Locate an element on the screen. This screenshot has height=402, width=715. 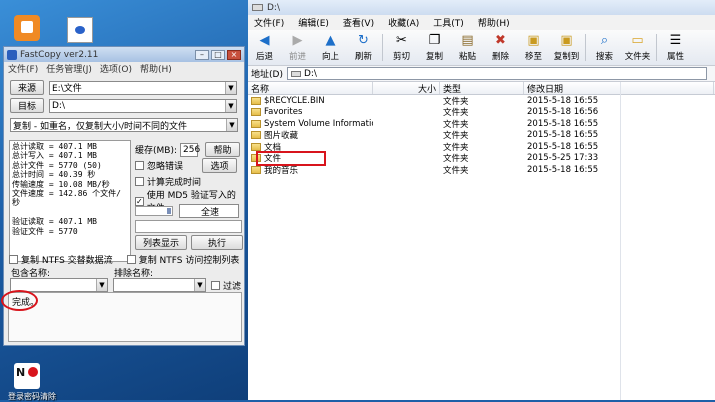
filter-label: 过滤 is located at coordinates (232, 286).